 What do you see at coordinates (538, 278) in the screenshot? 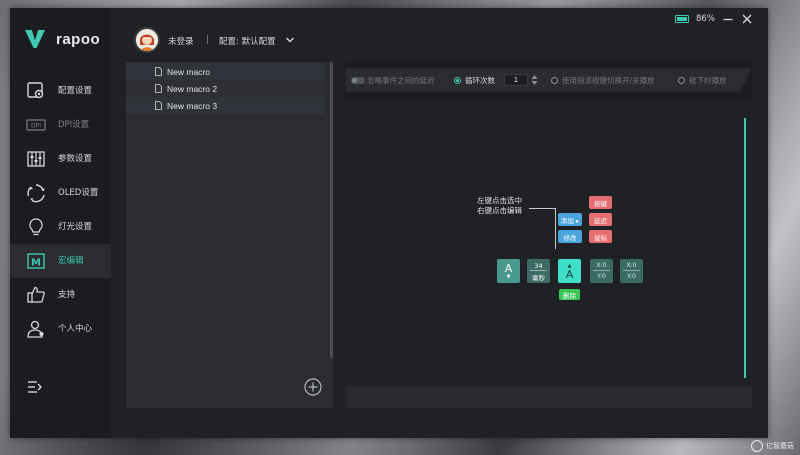
I see `delay-unit: 毫秒` at bounding box center [538, 278].